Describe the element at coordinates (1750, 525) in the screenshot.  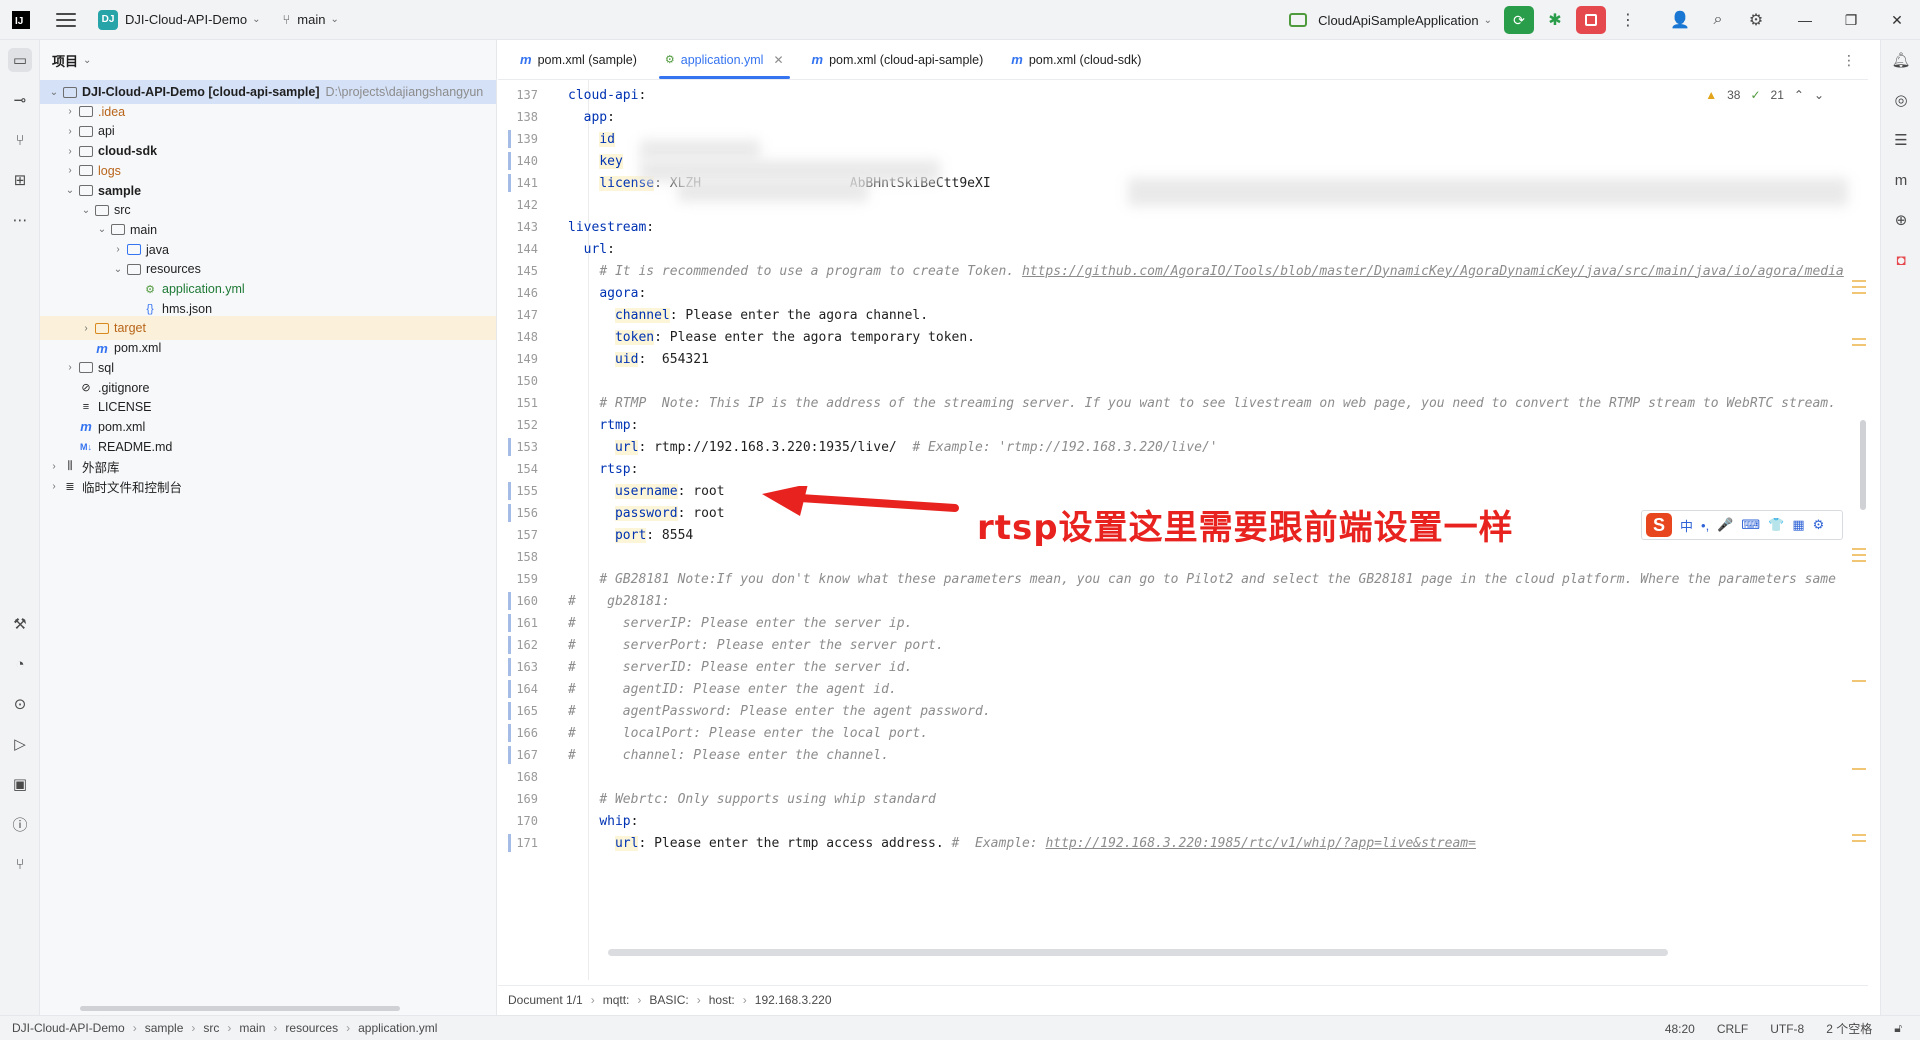
I see `ime-keyboard-icon: ⌨` at that location.